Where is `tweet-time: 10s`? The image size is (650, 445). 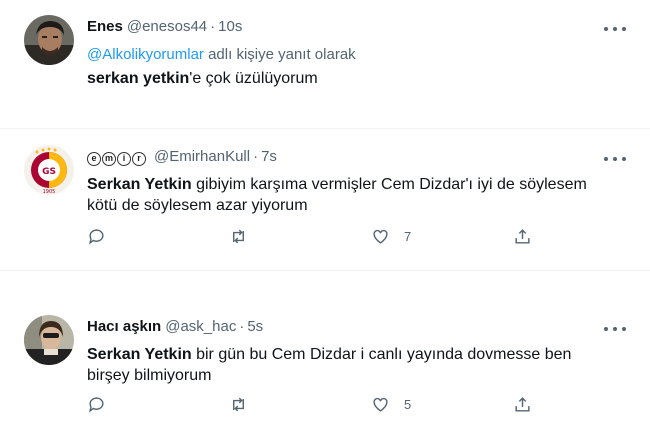 tweet-time: 10s is located at coordinates (230, 26).